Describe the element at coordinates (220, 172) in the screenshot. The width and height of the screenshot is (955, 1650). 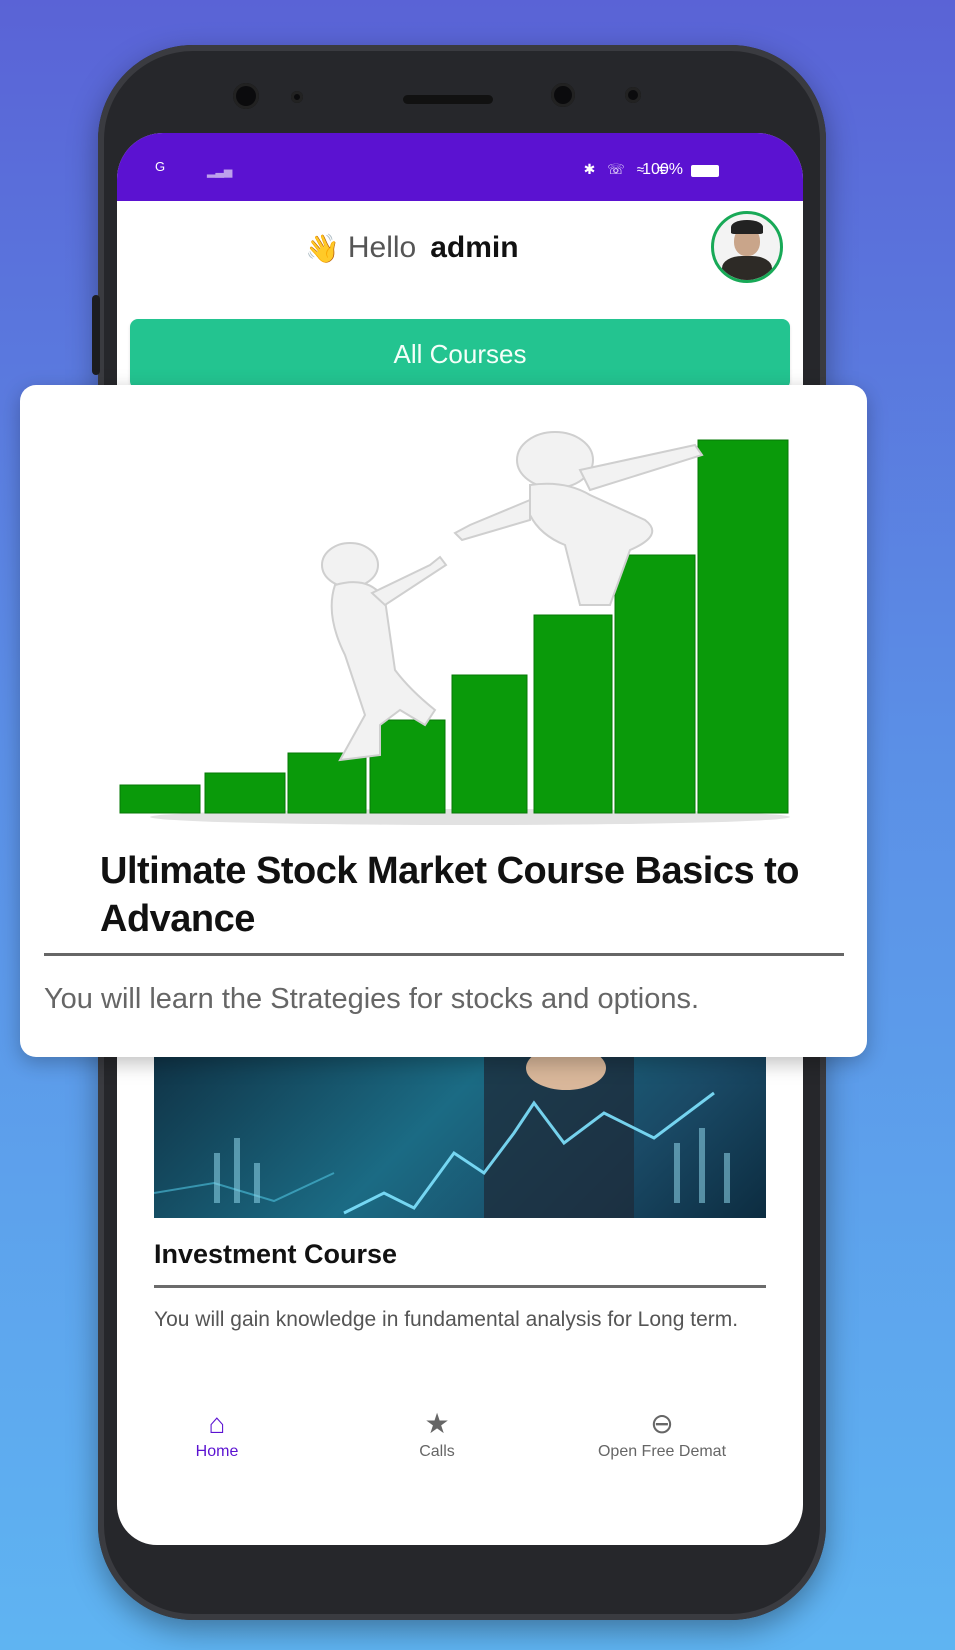
I see `signal-bars-icon: ▂▃▅` at that location.